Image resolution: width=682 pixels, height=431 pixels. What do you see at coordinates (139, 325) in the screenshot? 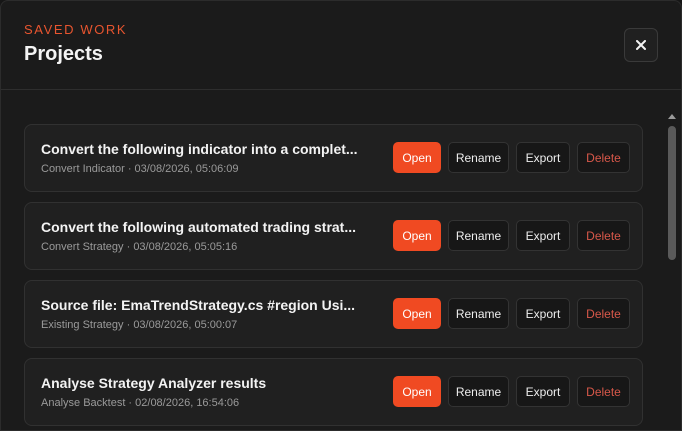
I see `project-meta: Existing Strategy · 03/08/2026, 05:00:07` at bounding box center [139, 325].